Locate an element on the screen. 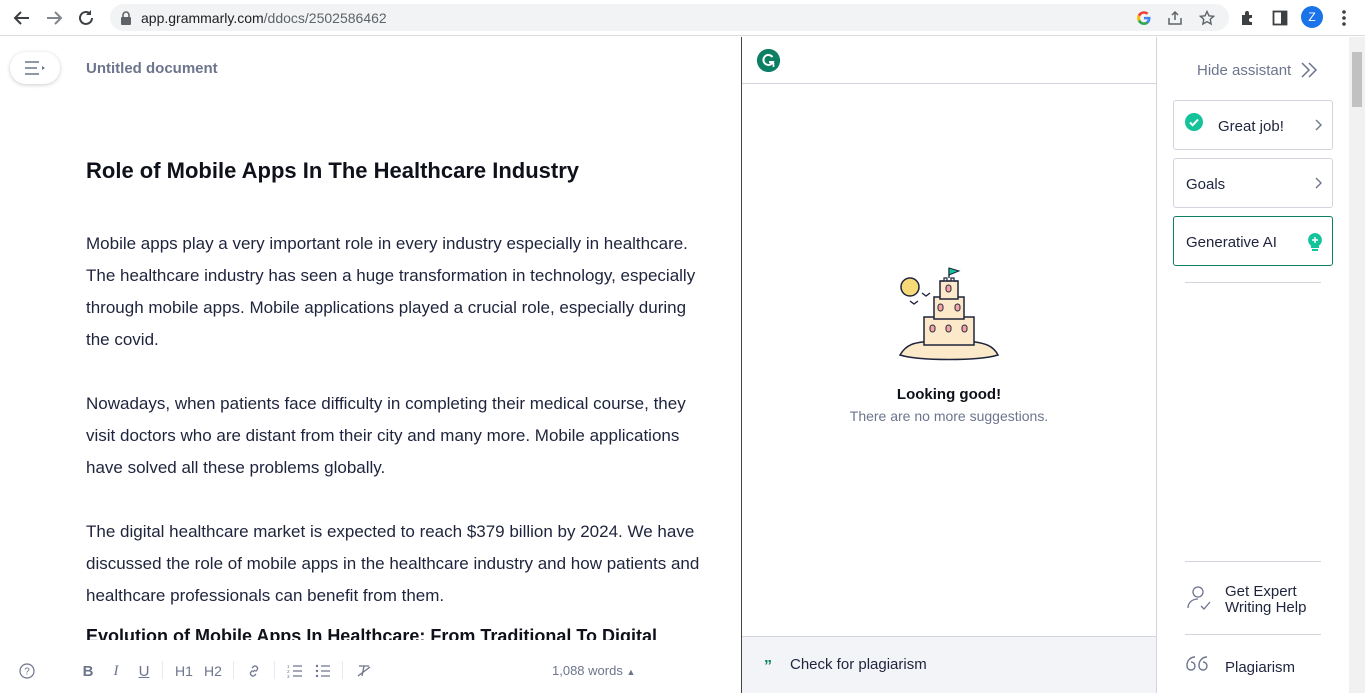 The image size is (1365, 693). help-icon: ? is located at coordinates (27, 671).